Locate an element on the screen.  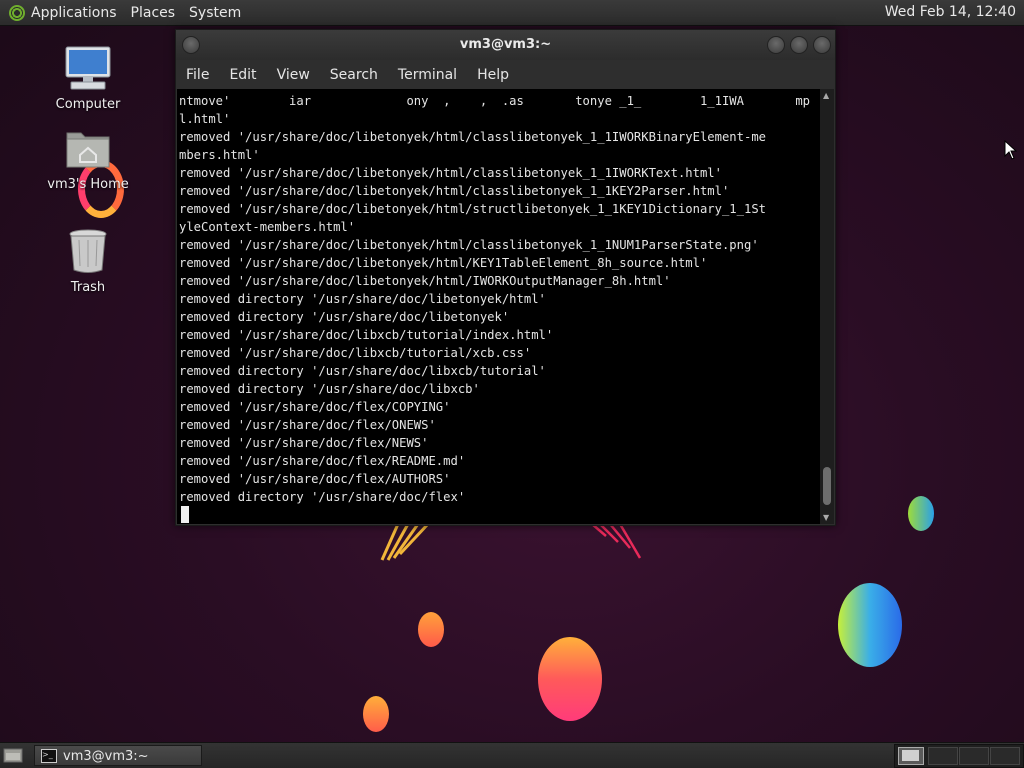
terminal-menubar: File Edit View Search Terminal Help is located at coordinates (505, 74).